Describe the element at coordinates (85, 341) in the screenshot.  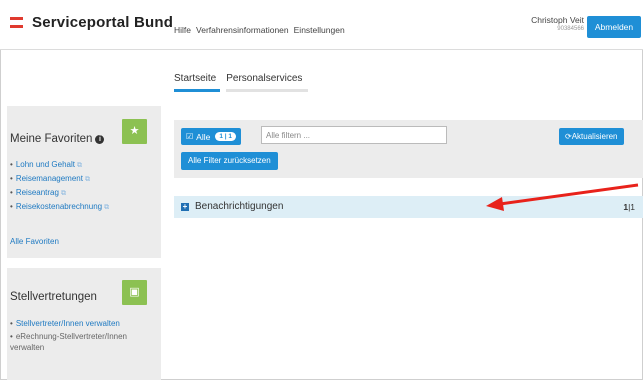
I see `substitute-item-erechnung: eRechnung-Stellvertreter/Innen verwalten` at that location.